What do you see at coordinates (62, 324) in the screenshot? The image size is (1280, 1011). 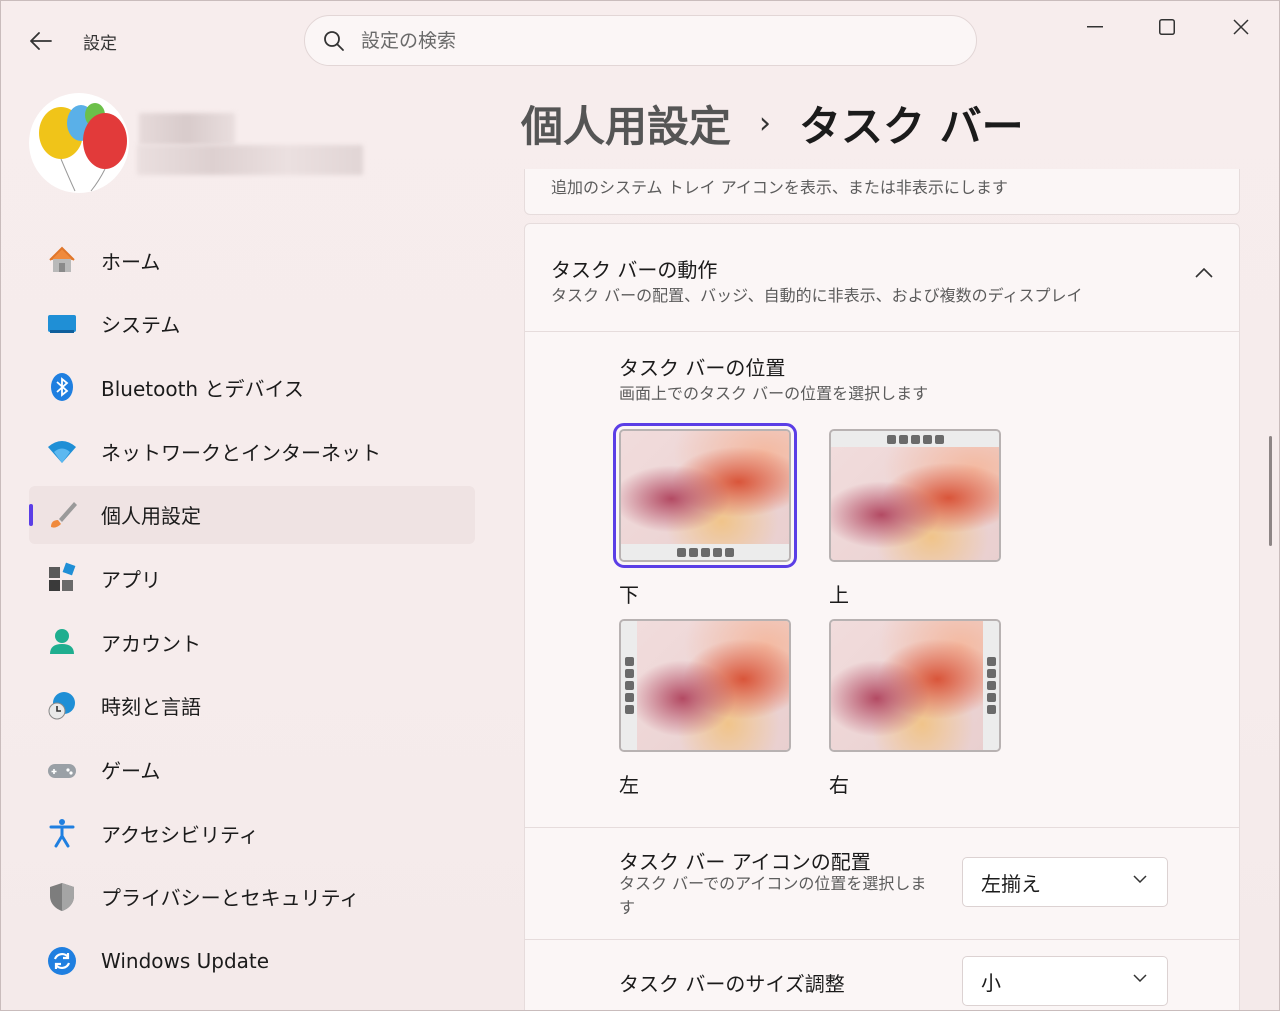 I see `monitor-icon` at bounding box center [62, 324].